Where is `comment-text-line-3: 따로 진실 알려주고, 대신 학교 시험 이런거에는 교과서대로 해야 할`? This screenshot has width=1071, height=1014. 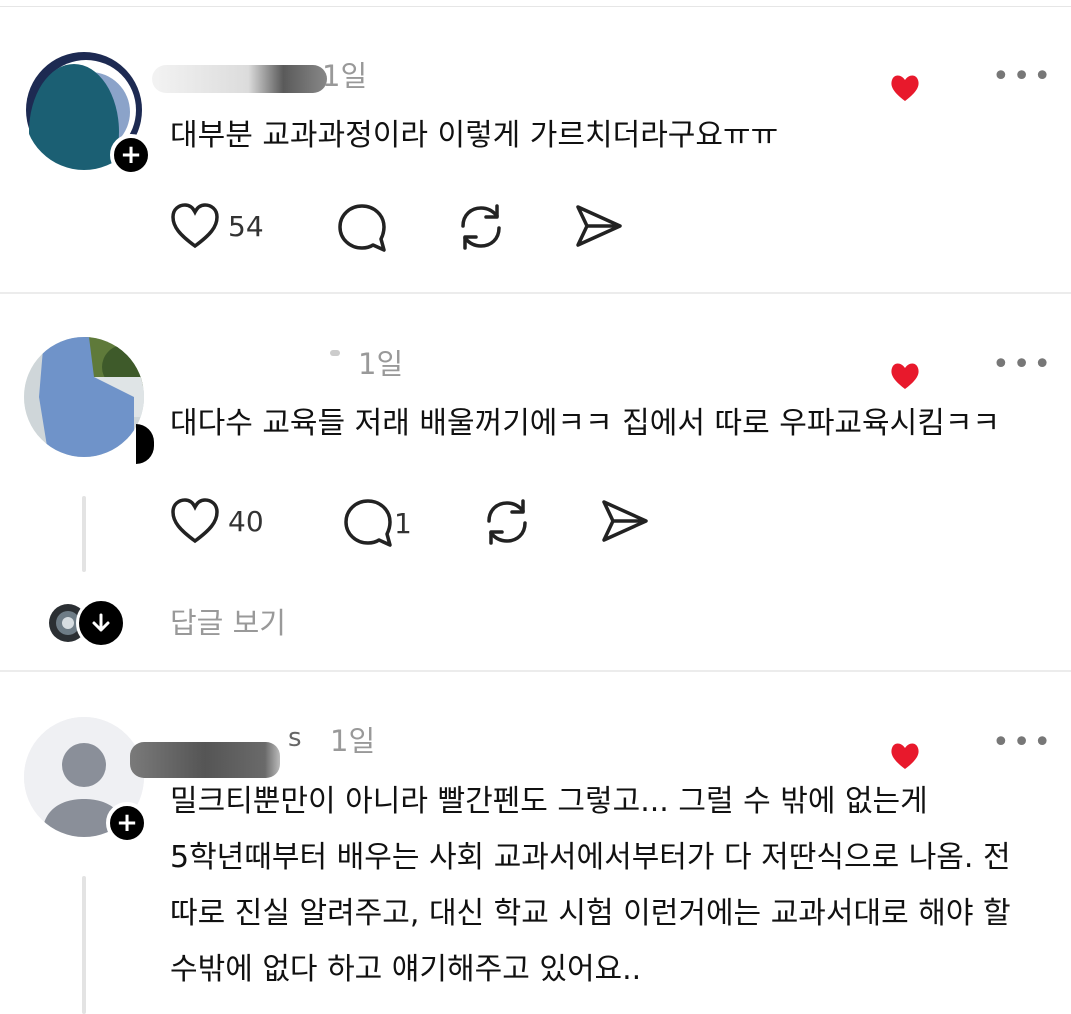 comment-text-line-3: 따로 진실 알려주고, 대신 학교 시험 이런거에는 교과서대로 해야 할 is located at coordinates (590, 913).